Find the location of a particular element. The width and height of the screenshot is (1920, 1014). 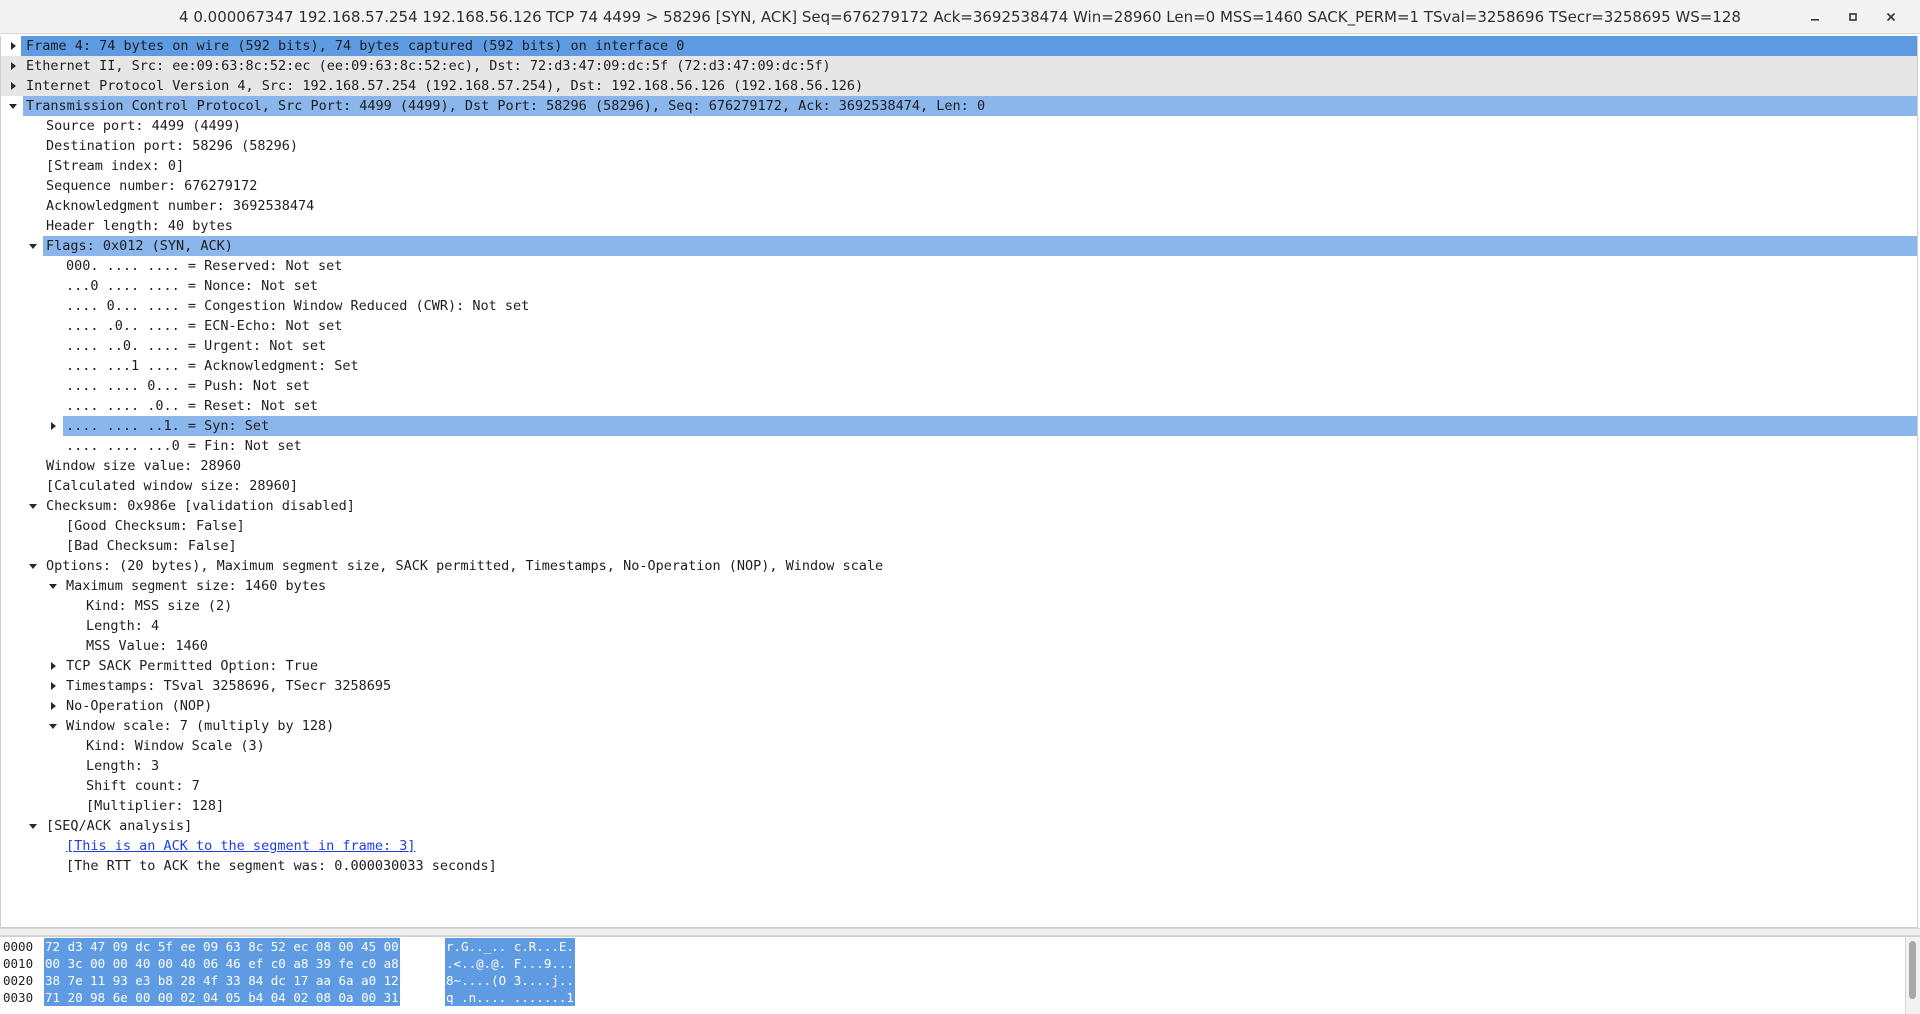

tree-row: [SEQ/ACK analysis] is located at coordinates (959, 826).